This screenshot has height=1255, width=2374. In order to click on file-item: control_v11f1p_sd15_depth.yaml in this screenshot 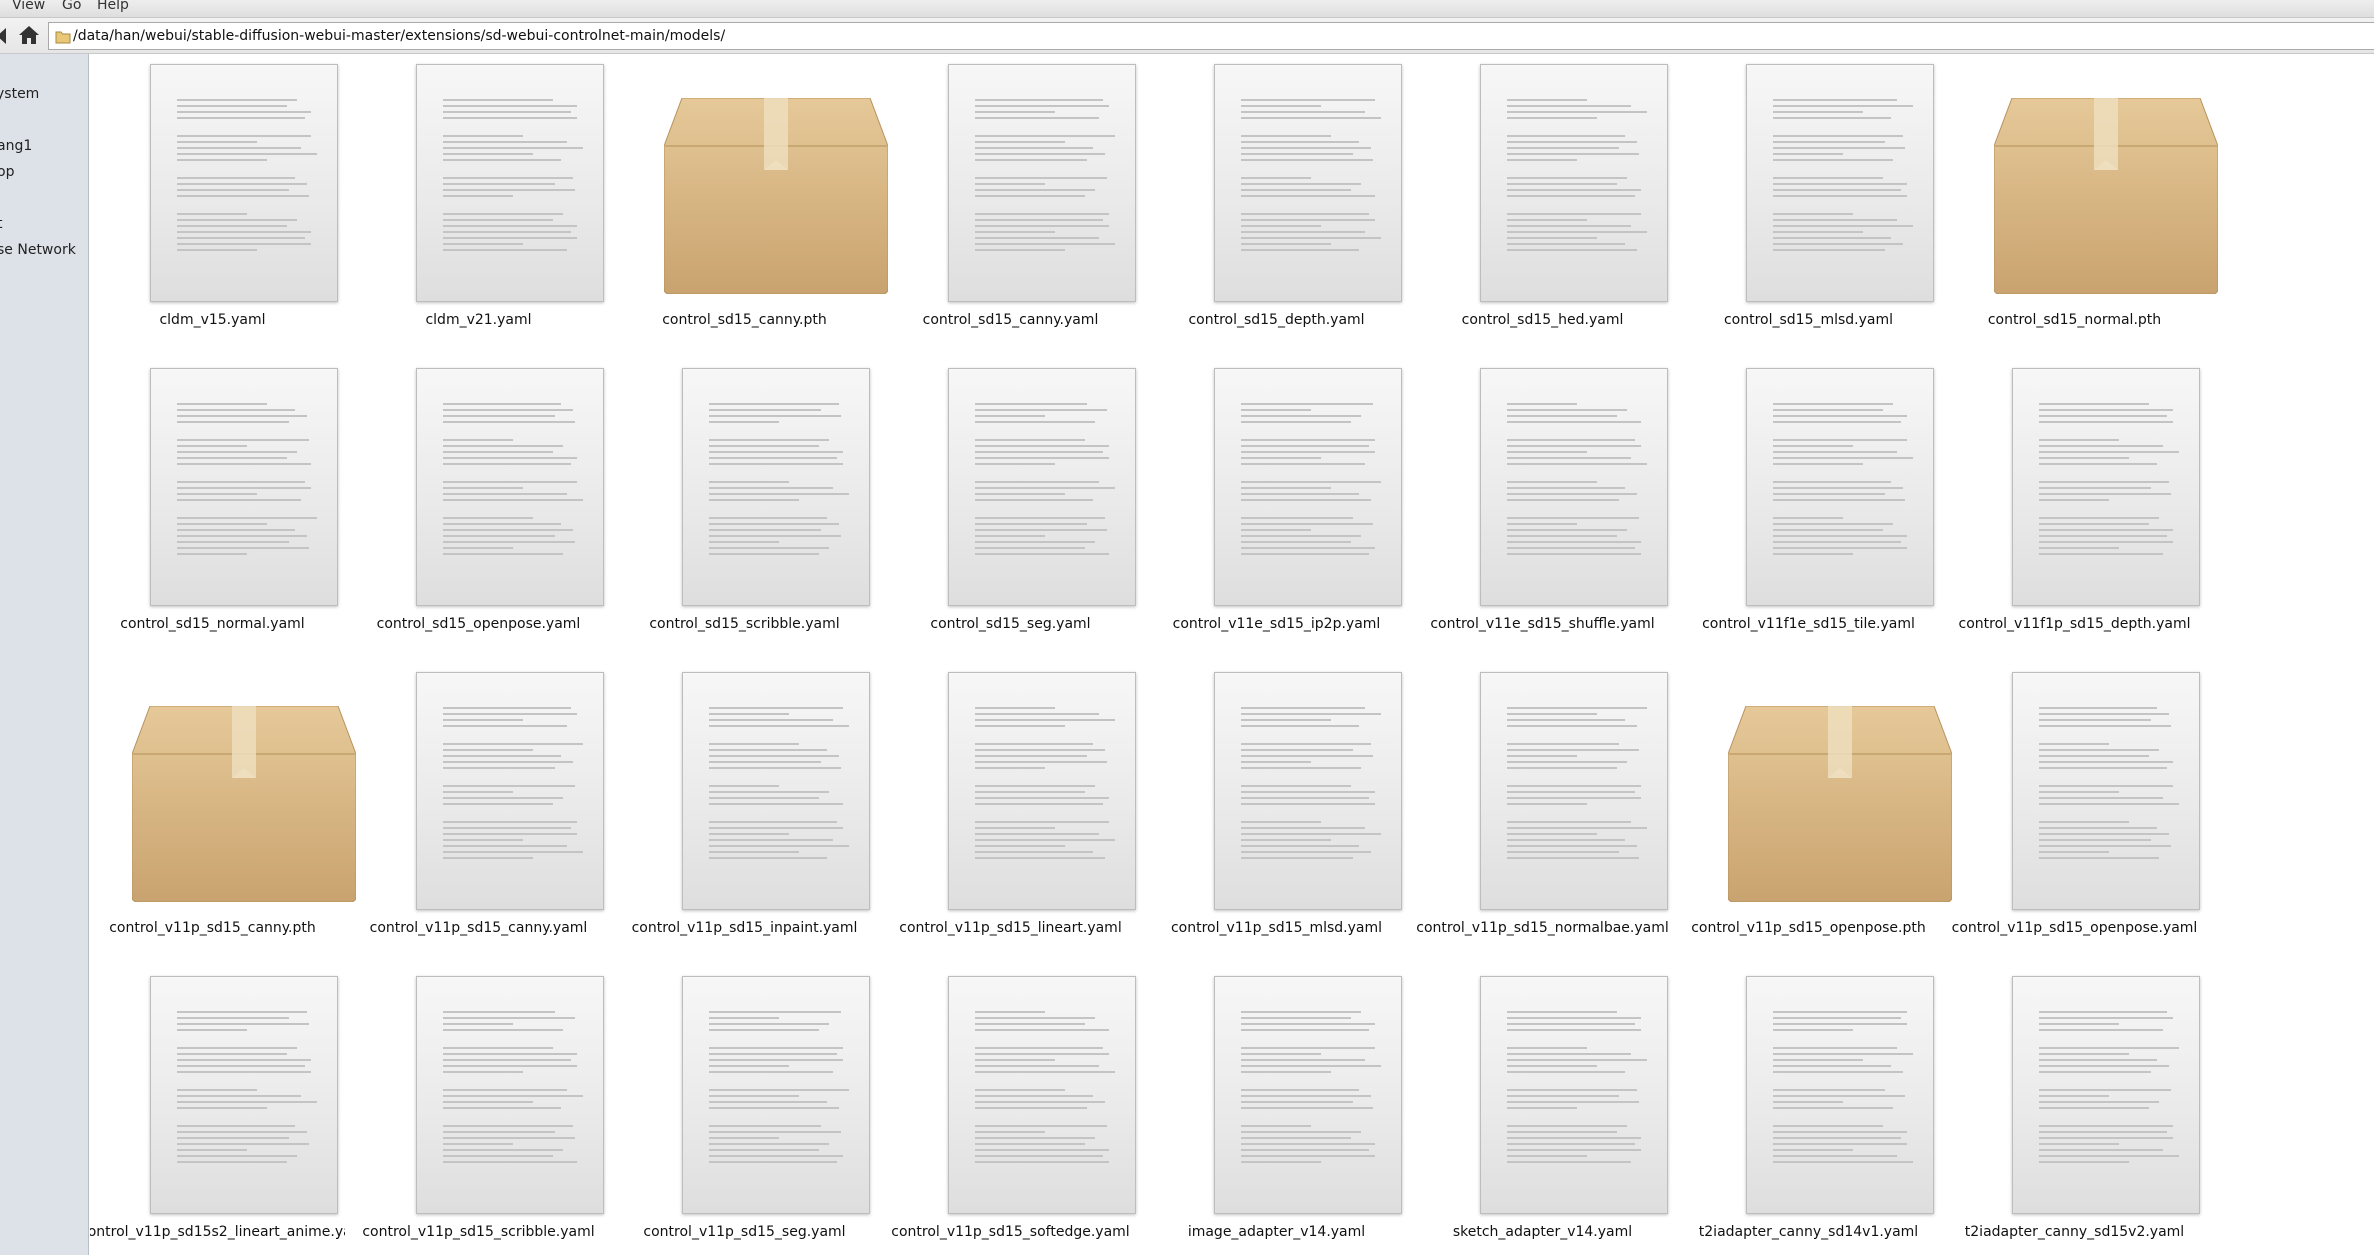, I will do `click(2076, 503)`.